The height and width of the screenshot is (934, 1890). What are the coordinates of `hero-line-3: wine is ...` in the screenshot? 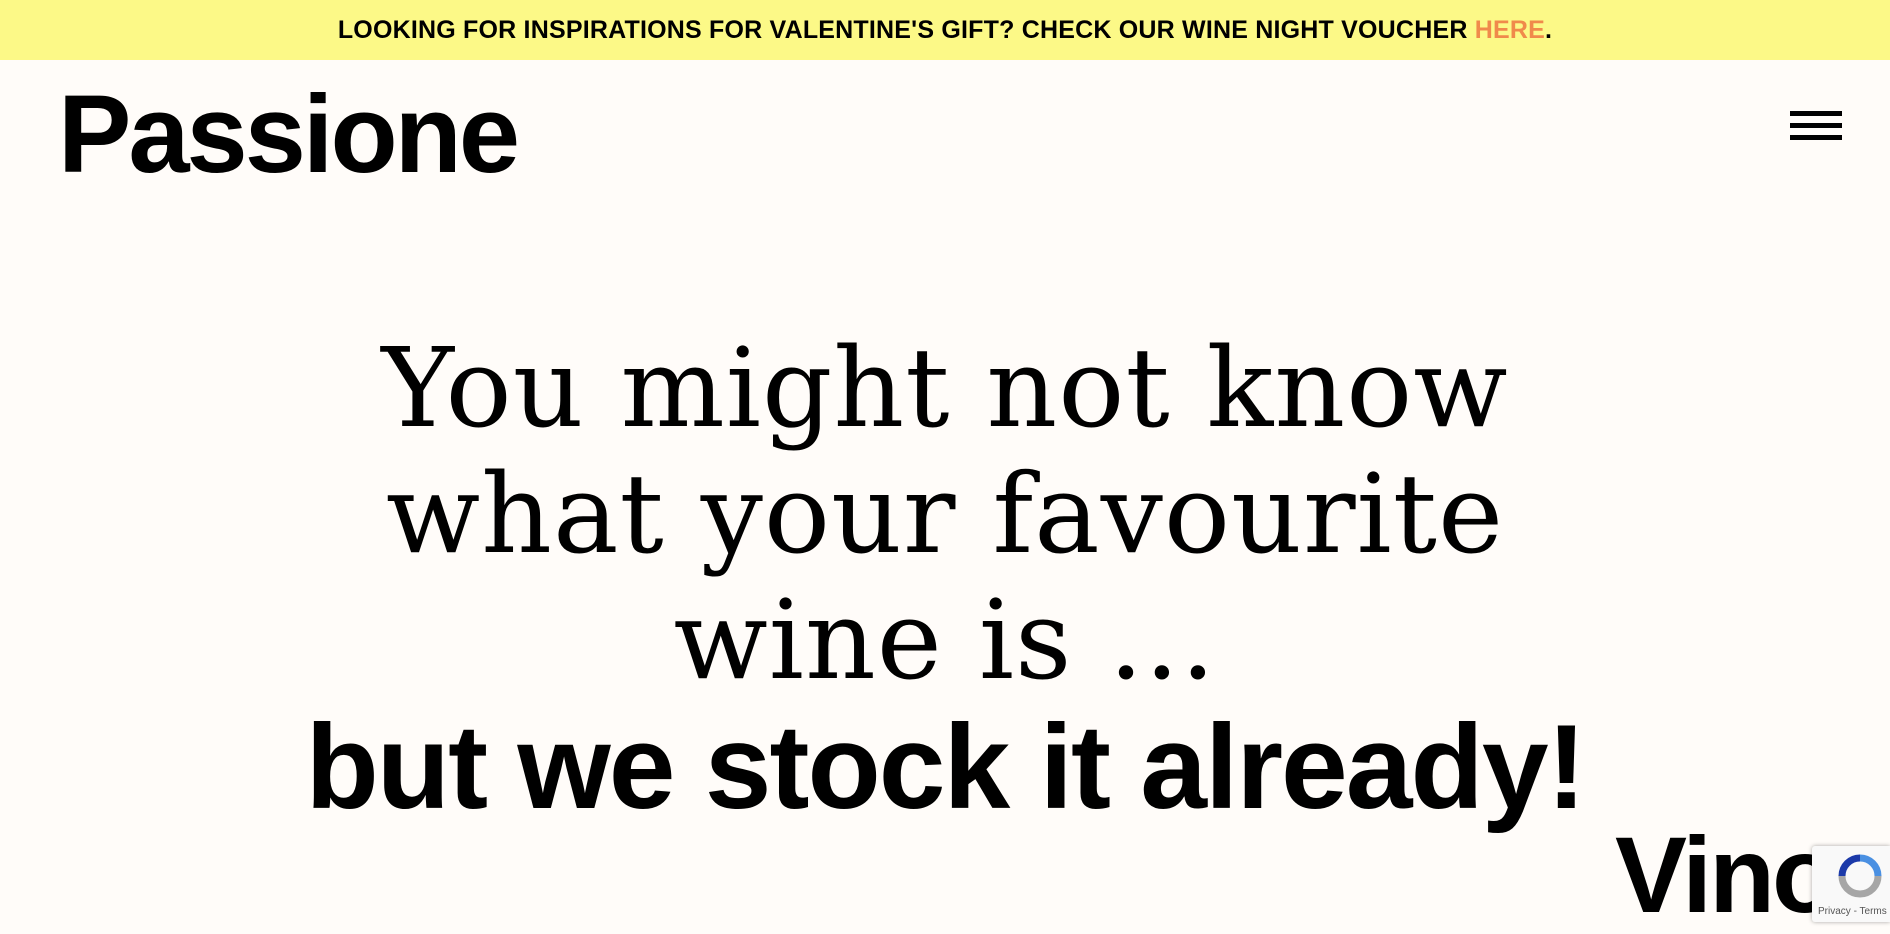 It's located at (945, 640).